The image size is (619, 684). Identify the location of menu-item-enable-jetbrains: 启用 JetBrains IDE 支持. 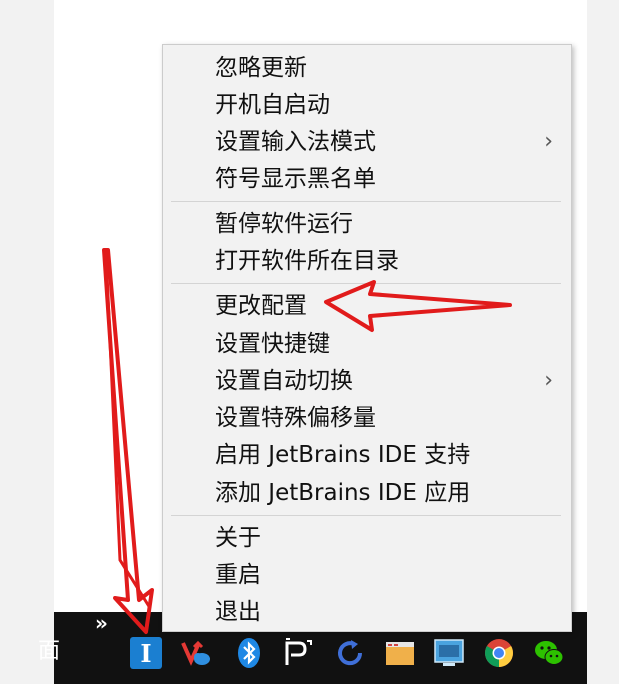
(367, 455).